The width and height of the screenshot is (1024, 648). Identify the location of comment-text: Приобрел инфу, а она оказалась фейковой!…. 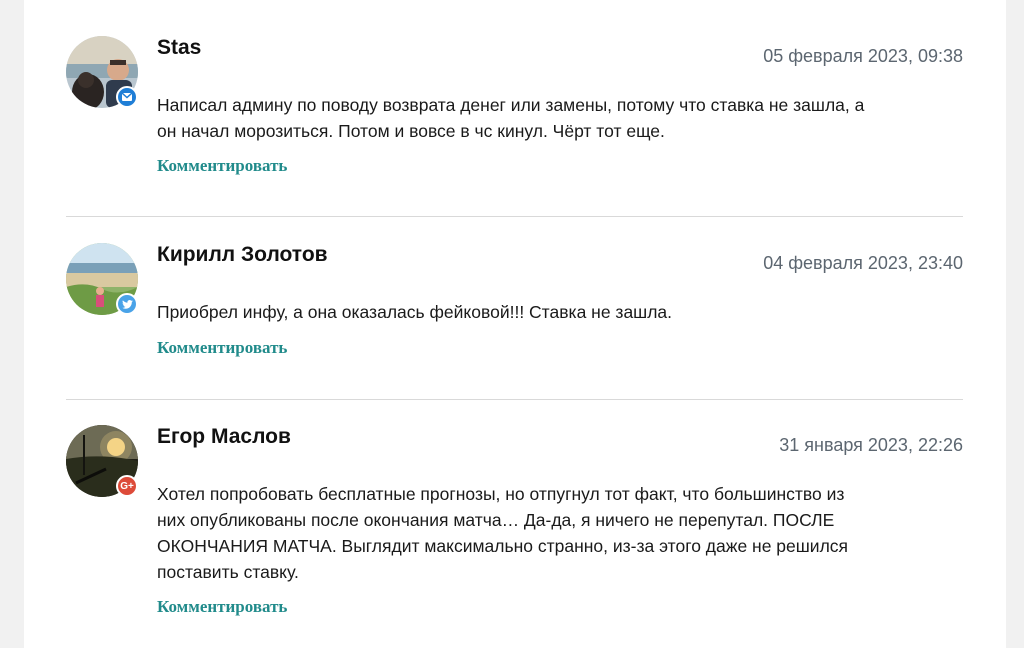
(415, 312).